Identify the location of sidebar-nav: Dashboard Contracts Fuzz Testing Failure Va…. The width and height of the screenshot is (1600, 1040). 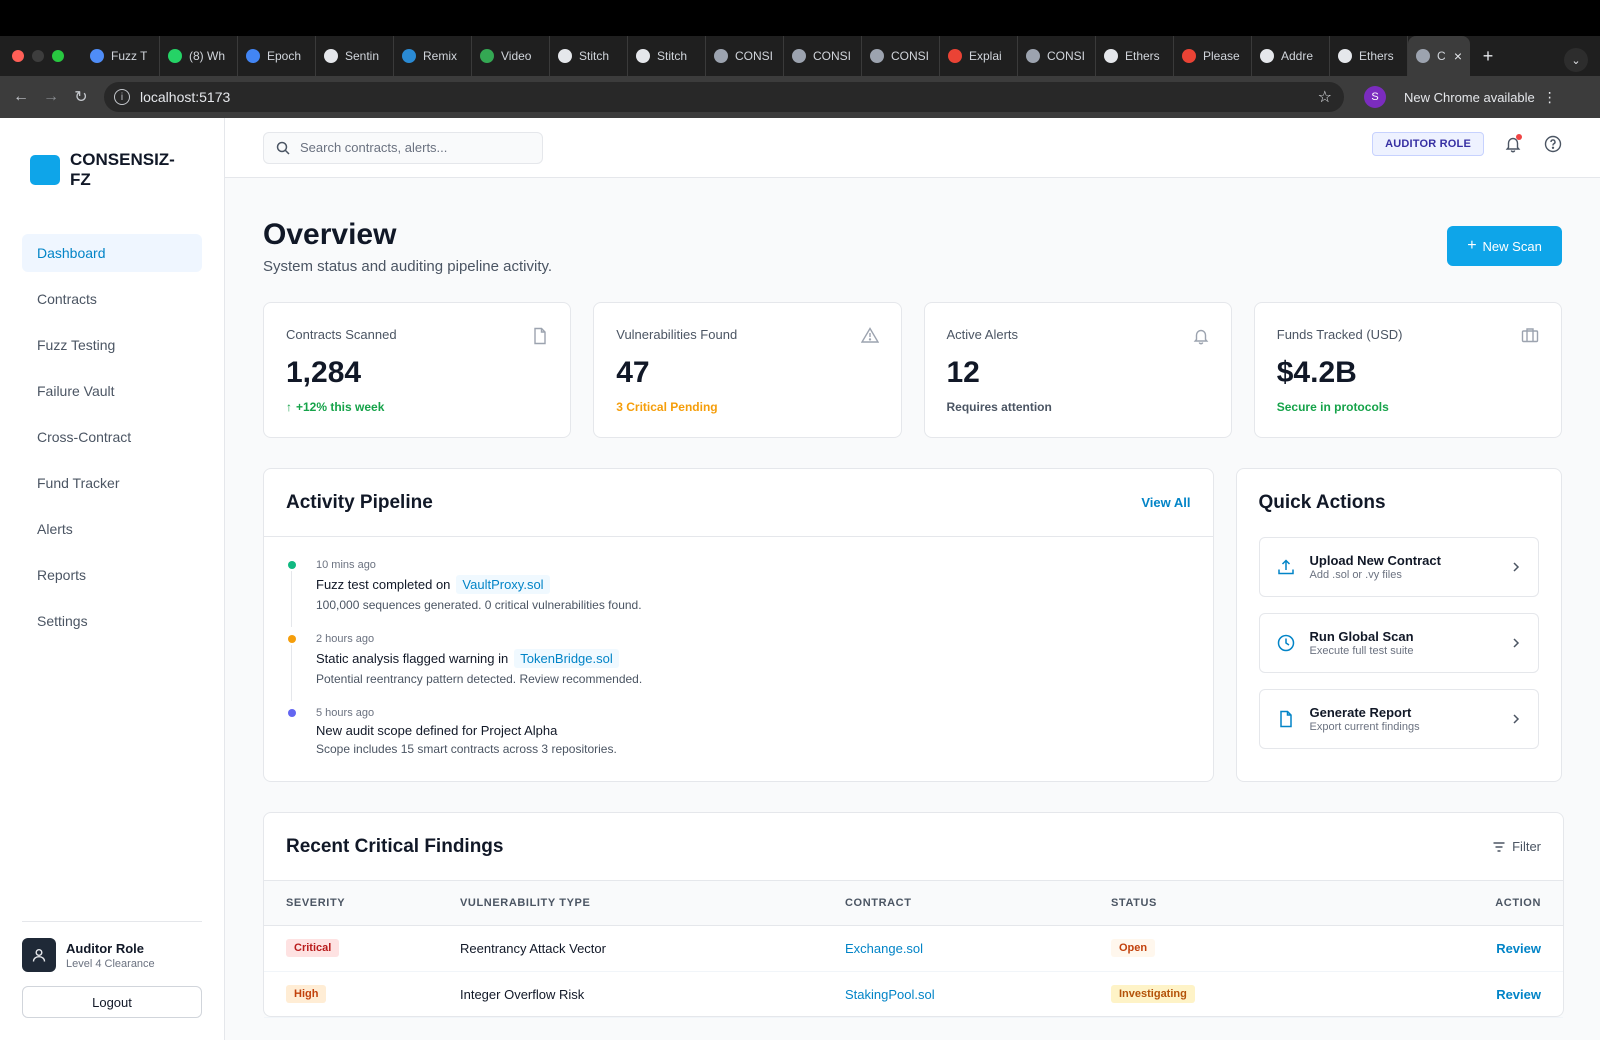
(112, 437).